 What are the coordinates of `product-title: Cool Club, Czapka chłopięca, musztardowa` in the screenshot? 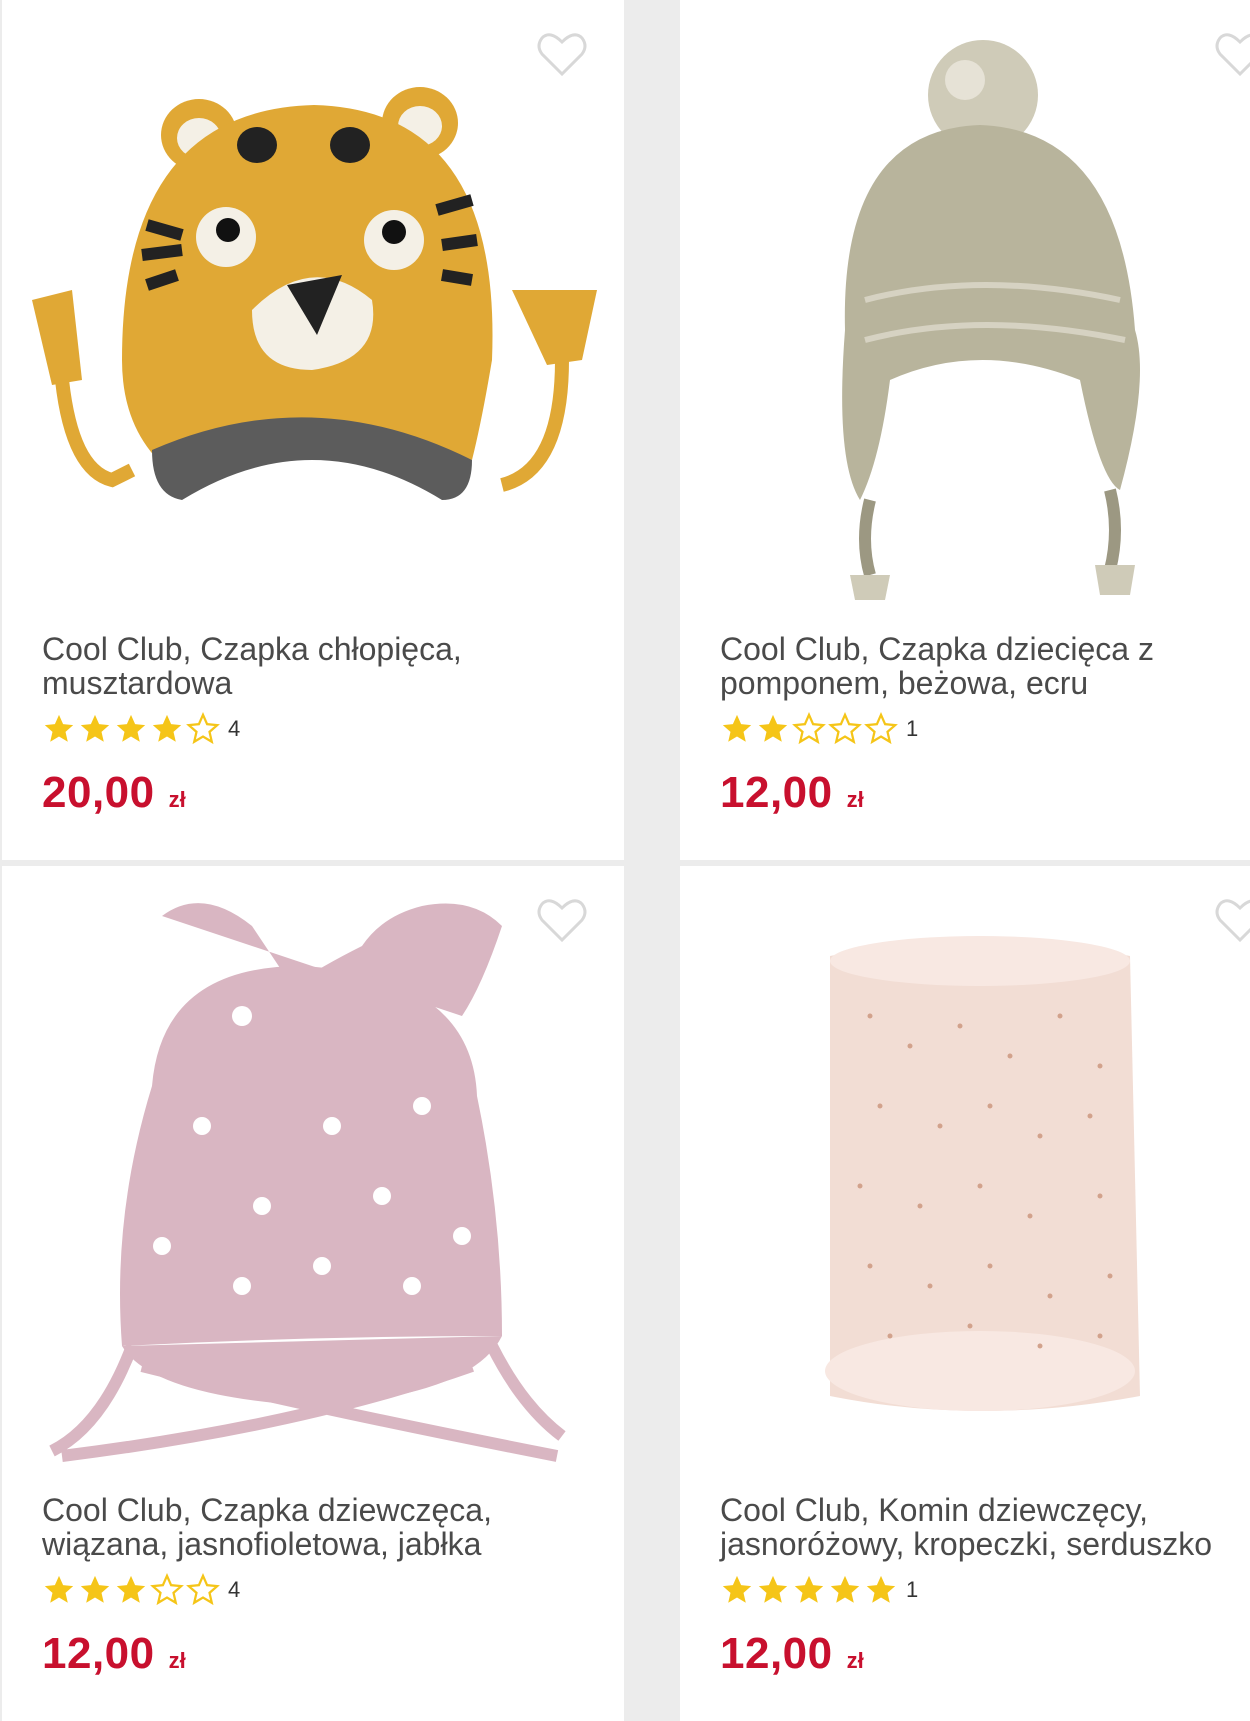 It's located at (322, 666).